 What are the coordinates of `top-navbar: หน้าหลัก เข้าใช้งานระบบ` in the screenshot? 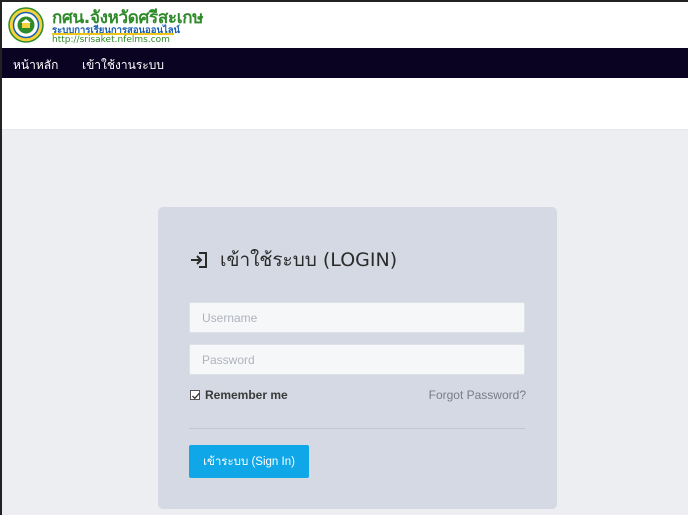 It's located at (345, 63).